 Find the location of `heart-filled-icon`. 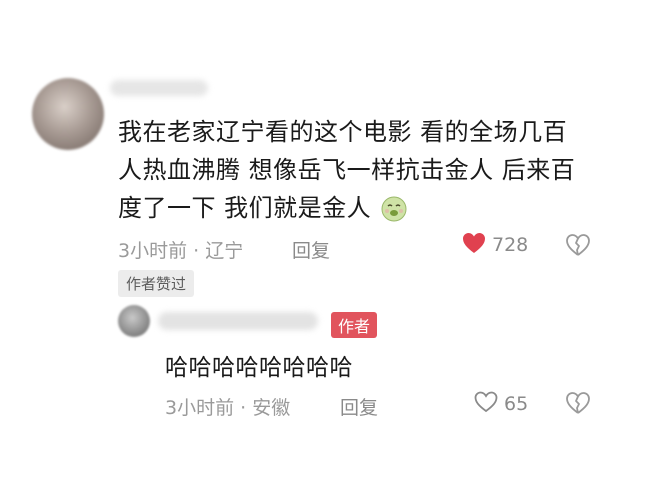

heart-filled-icon is located at coordinates (474, 245).